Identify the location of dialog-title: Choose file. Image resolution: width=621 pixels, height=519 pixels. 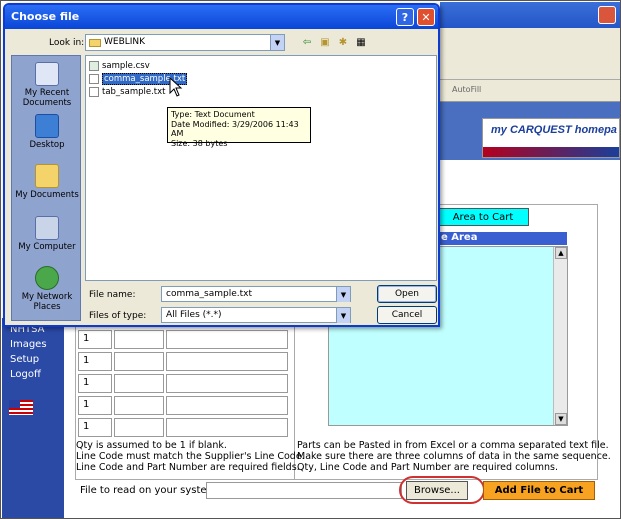
(45, 16).